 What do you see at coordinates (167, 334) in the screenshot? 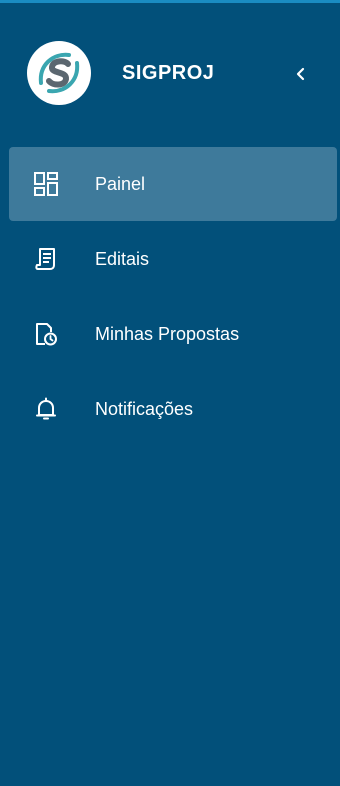
I see `sidebar-item-label: Minhas Propostas` at bounding box center [167, 334].